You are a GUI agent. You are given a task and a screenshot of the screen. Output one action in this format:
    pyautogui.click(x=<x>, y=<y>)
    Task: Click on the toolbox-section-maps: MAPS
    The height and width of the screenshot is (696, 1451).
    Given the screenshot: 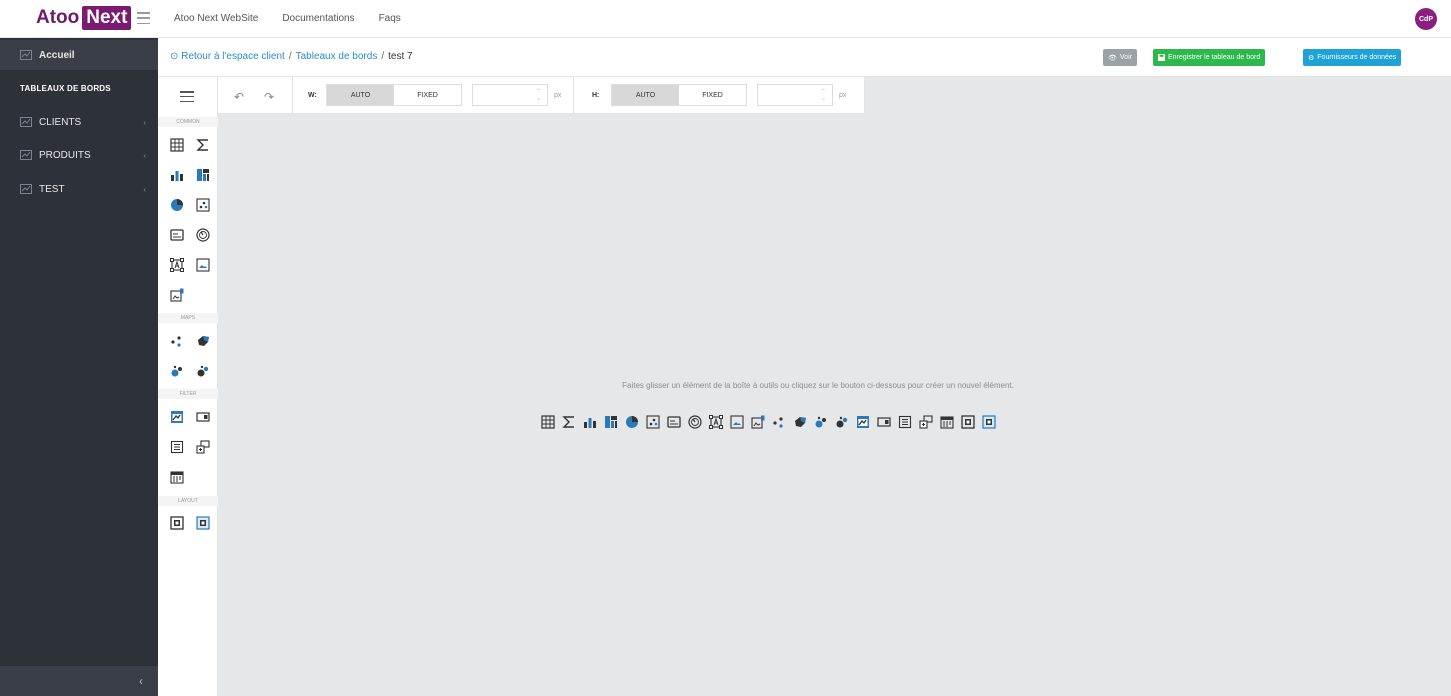 What is the action you would take?
    pyautogui.click(x=188, y=318)
    